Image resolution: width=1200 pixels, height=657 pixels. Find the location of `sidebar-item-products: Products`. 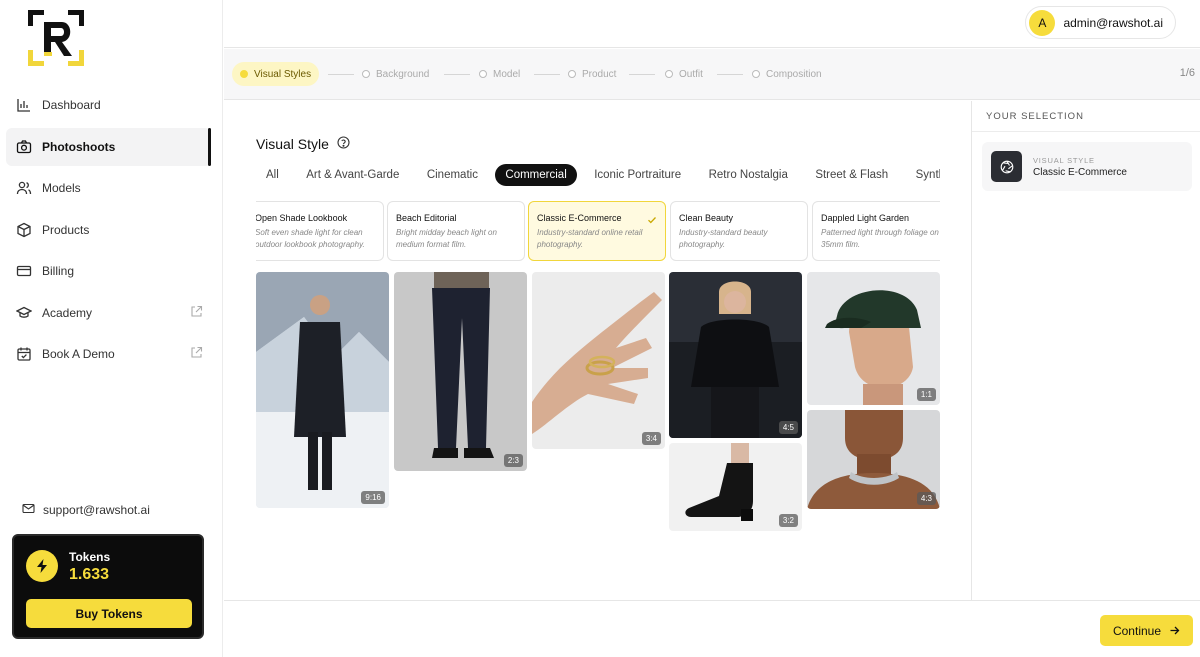

sidebar-item-products: Products is located at coordinates (108, 230).